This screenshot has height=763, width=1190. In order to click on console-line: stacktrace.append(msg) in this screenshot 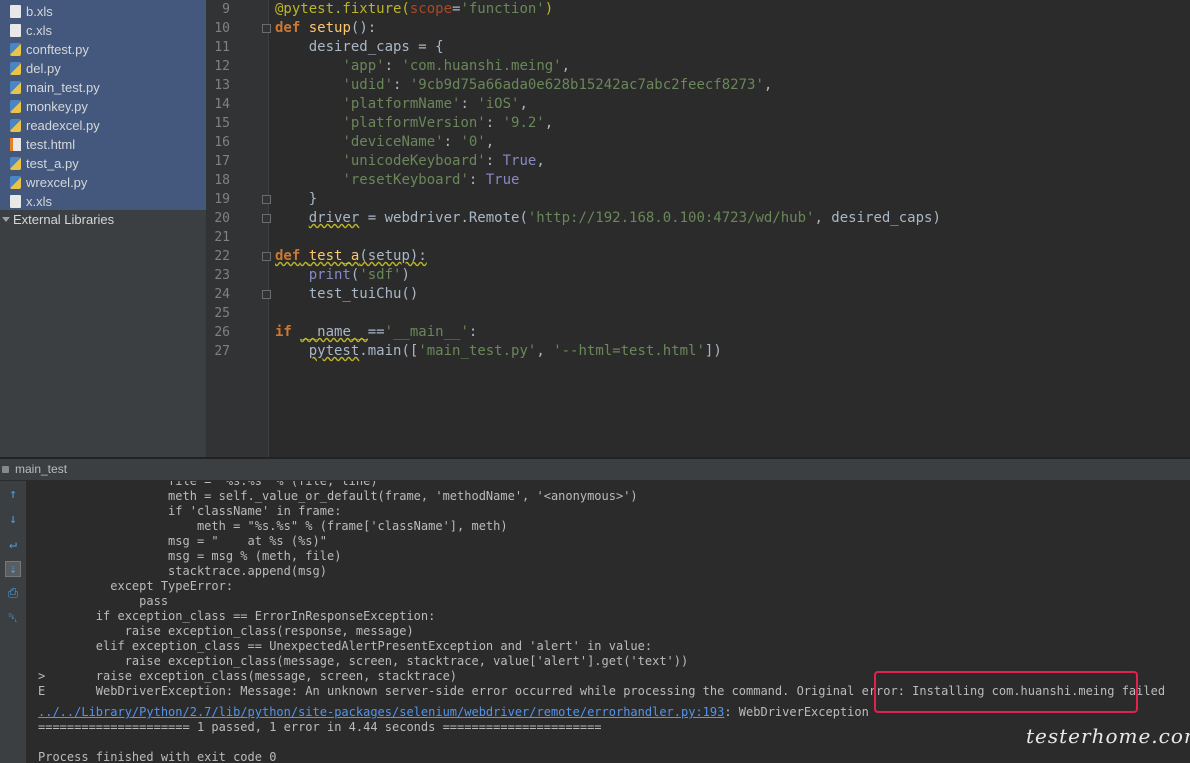, I will do `click(182, 571)`.